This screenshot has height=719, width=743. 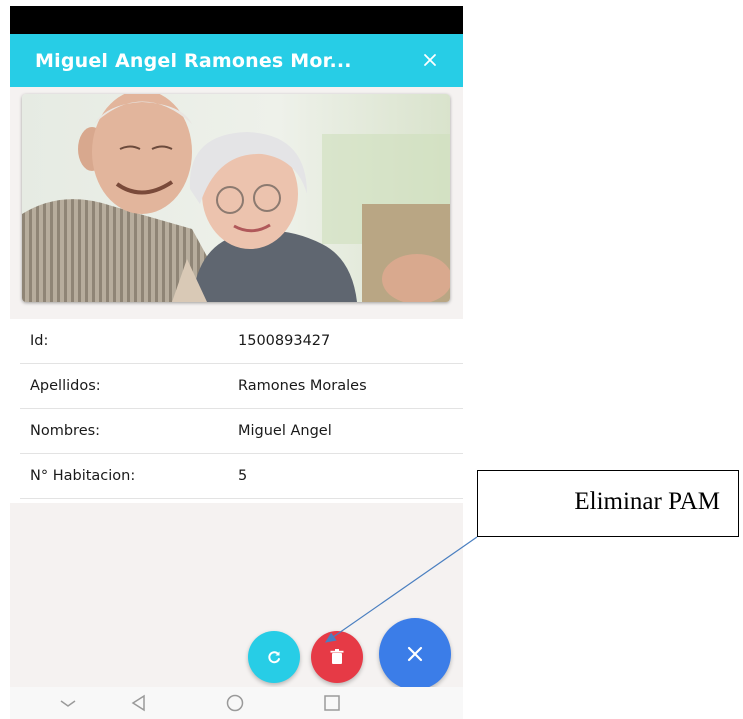 I want to click on back-icon, so click(x=138, y=703).